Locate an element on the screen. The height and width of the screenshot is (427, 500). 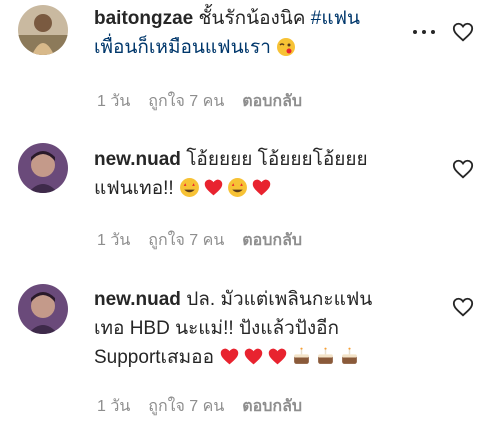
comment-text: ชั้นรักน้องนิค is located at coordinates (252, 18).